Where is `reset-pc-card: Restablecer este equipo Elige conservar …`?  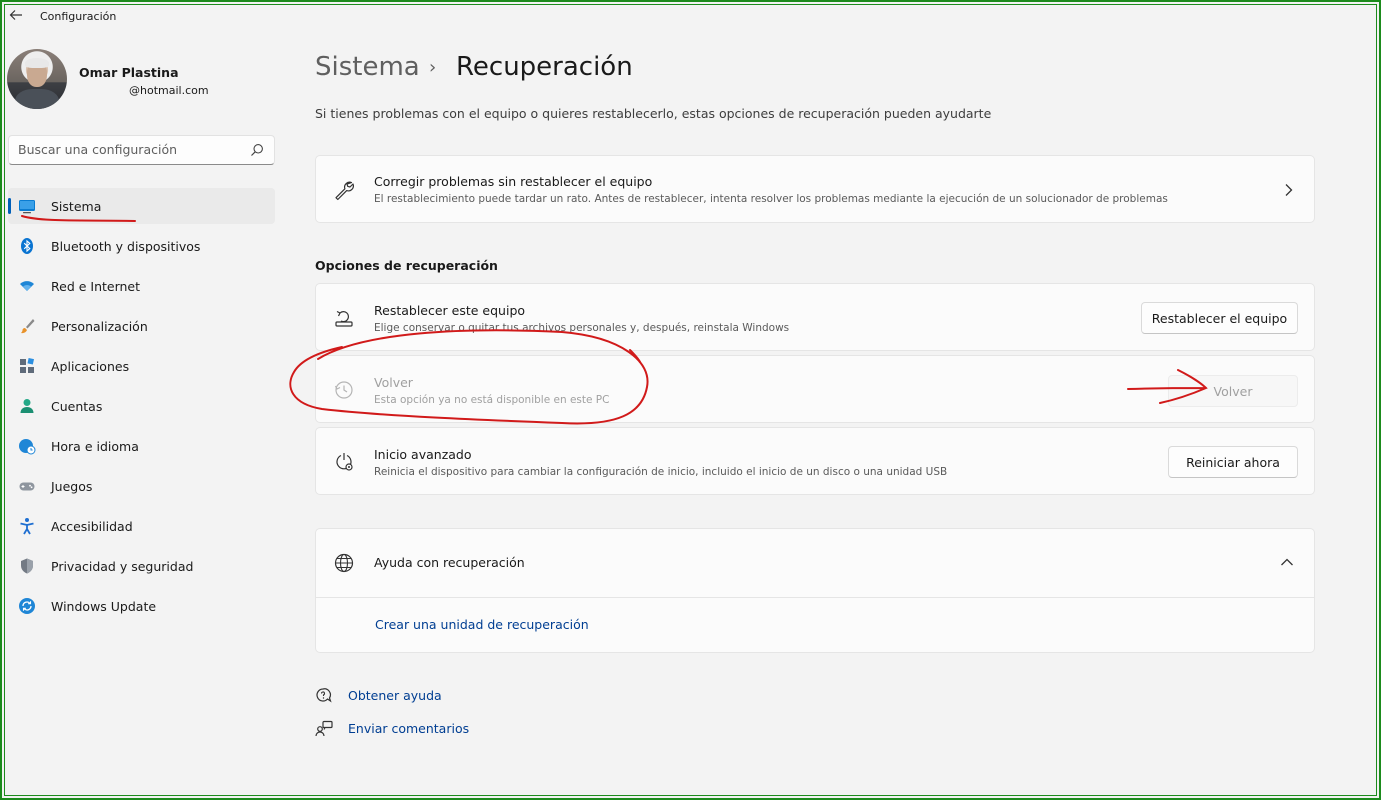
reset-pc-card: Restablecer este equipo Elige conservar … is located at coordinates (815, 317).